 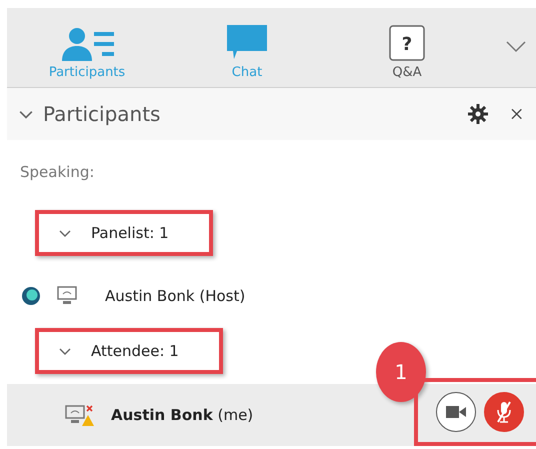 What do you see at coordinates (182, 415) in the screenshot?
I see `participant-name: Austin Bonk (me)` at bounding box center [182, 415].